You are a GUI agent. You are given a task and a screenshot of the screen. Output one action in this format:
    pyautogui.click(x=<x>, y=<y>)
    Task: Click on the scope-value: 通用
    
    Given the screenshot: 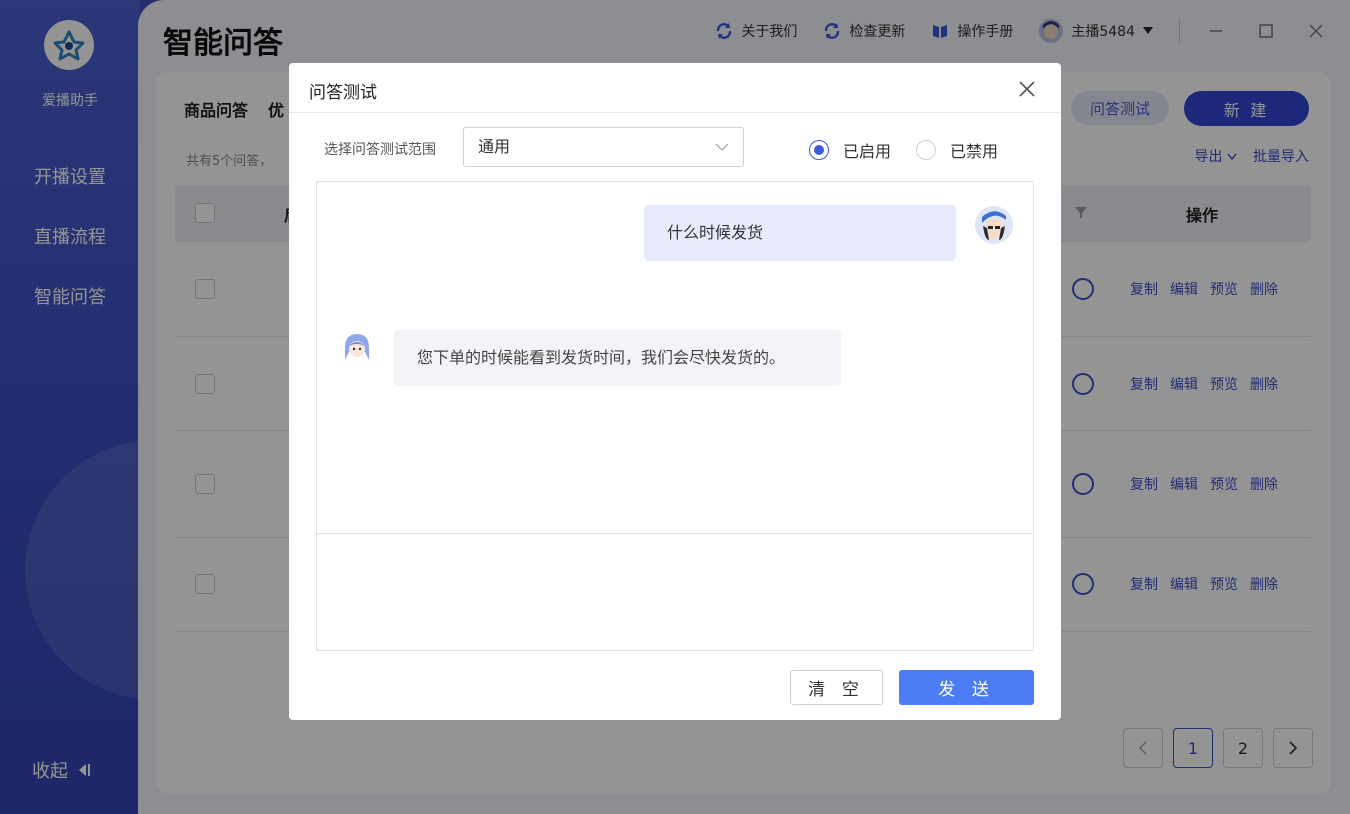 What is the action you would take?
    pyautogui.click(x=494, y=146)
    